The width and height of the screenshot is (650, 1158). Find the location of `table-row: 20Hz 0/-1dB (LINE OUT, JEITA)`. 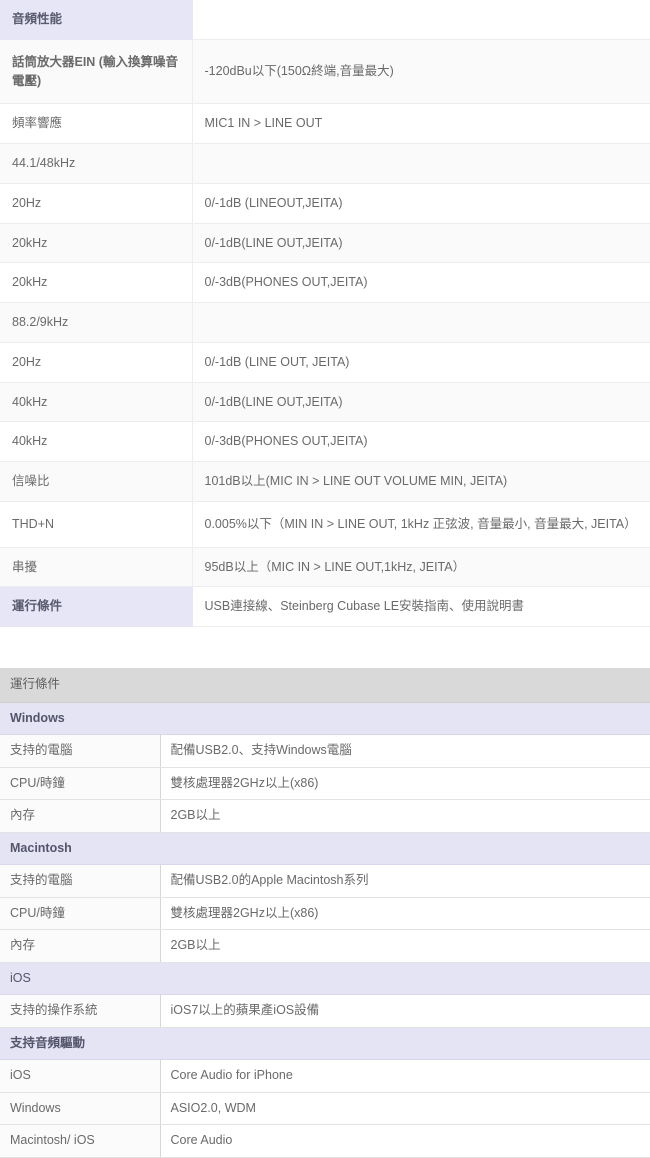

table-row: 20Hz 0/-1dB (LINE OUT, JEITA) is located at coordinates (325, 362).